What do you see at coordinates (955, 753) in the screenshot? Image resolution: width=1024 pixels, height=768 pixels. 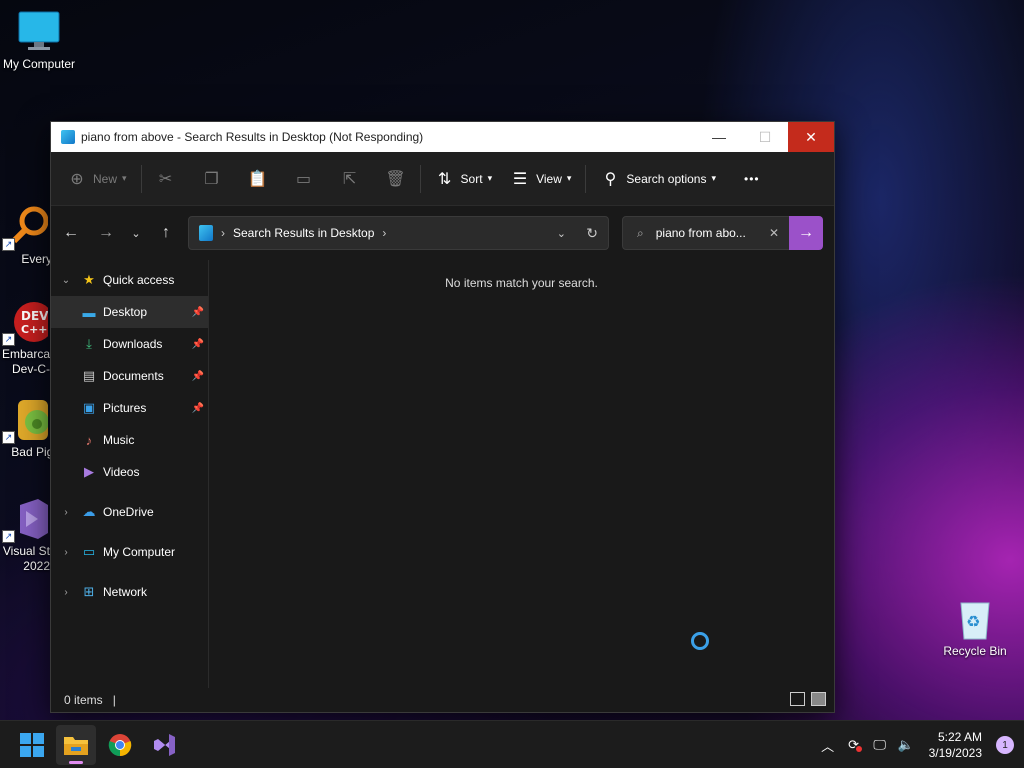 I see `clock-date: 3/19/2023` at bounding box center [955, 753].